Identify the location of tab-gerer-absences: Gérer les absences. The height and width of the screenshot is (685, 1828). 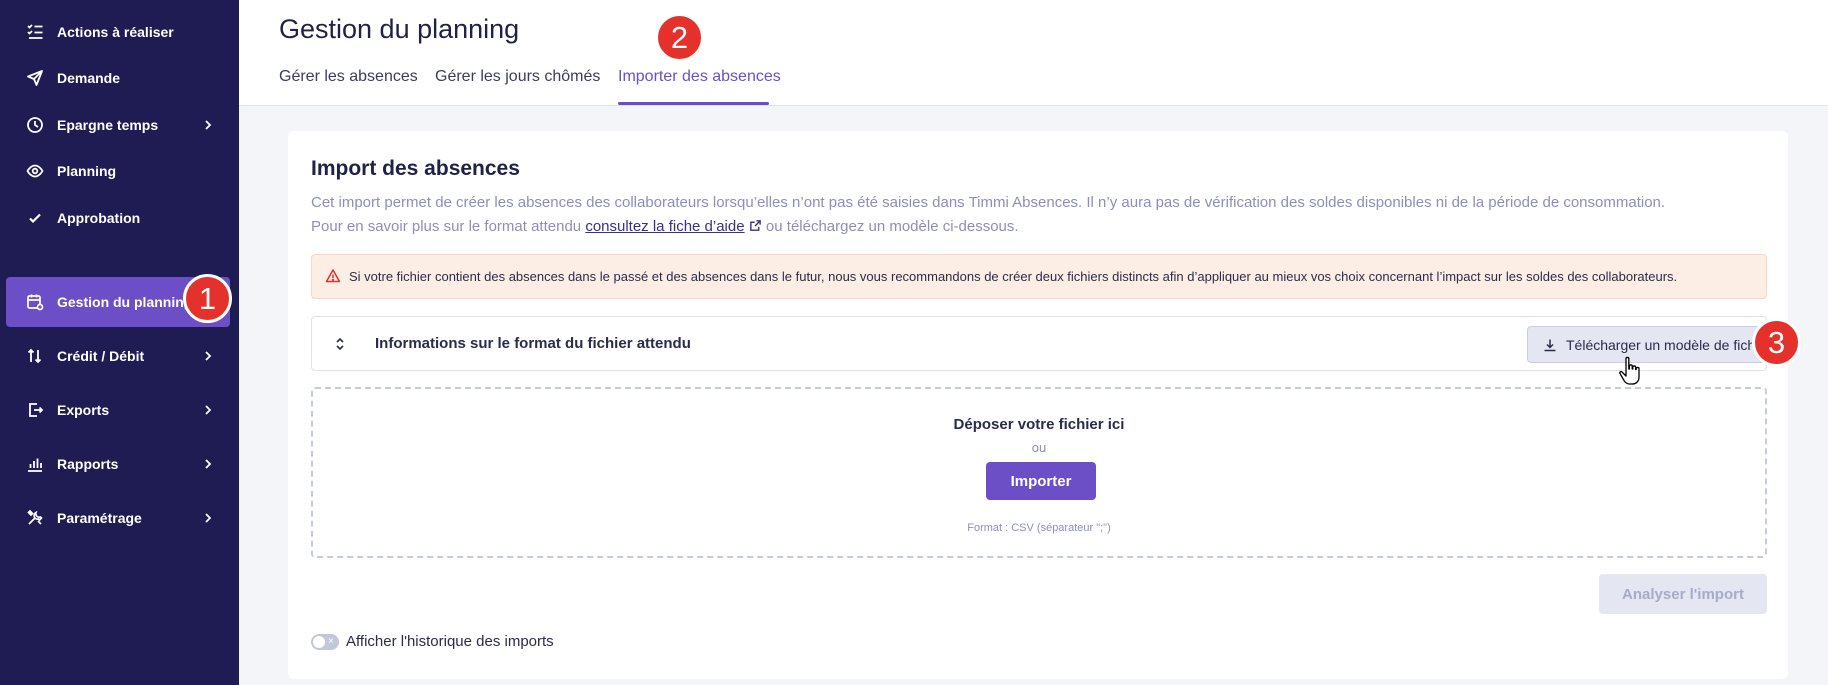
(348, 77).